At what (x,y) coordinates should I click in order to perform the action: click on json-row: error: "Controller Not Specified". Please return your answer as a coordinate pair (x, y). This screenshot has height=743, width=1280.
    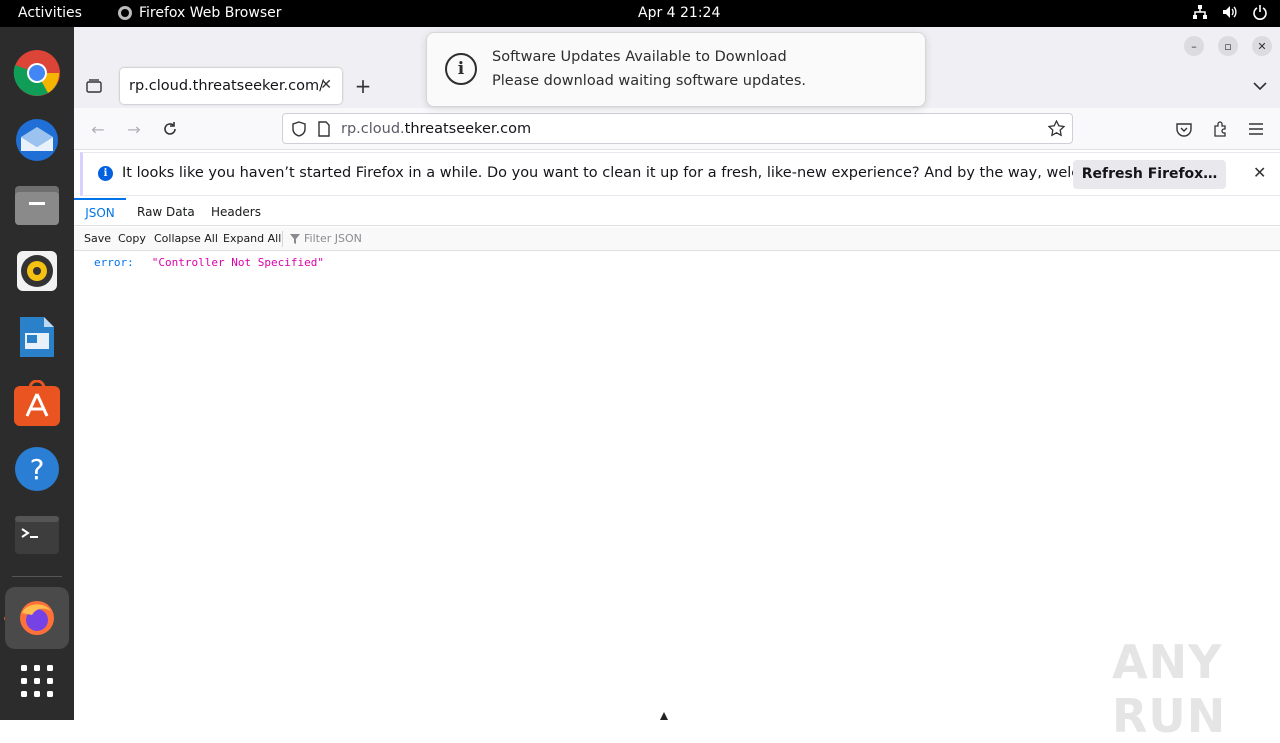
    Looking at the image, I should click on (209, 262).